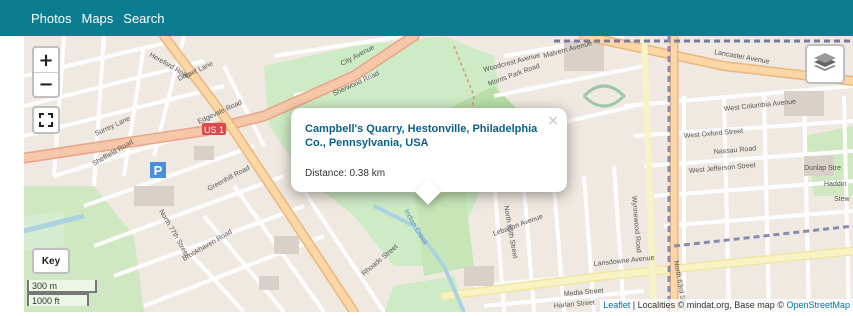  Describe the element at coordinates (208, 246) in the screenshot. I see `label-brookhaven-road: Brookhaven Road` at that location.